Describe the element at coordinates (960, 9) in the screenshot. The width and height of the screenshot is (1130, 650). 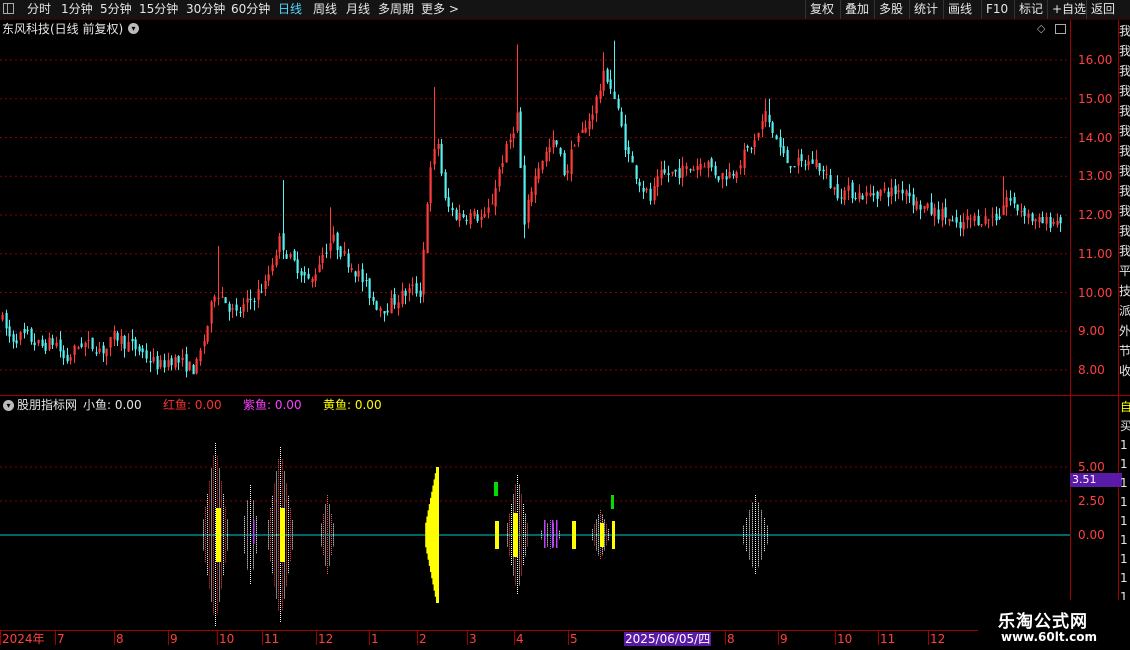
I see `toolbar-button-4: 画线` at that location.